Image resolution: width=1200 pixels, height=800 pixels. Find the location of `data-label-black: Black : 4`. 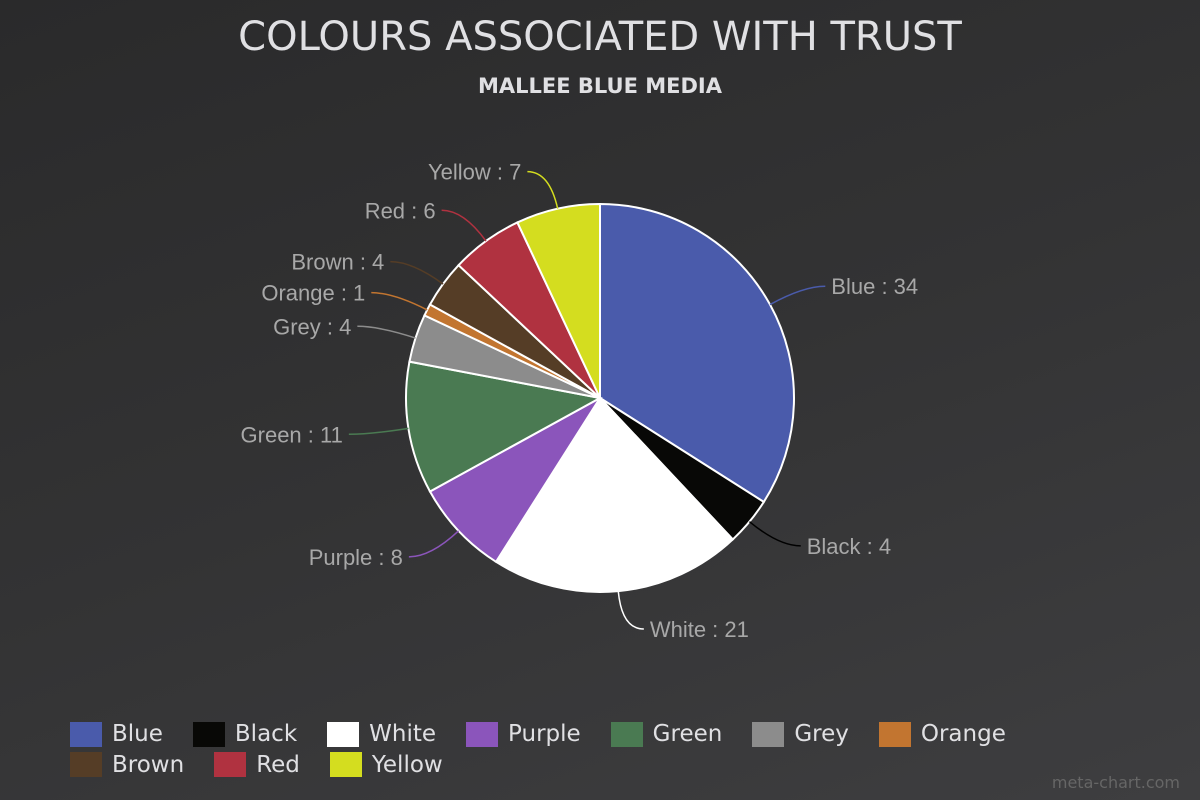

data-label-black: Black : 4 is located at coordinates (849, 546).